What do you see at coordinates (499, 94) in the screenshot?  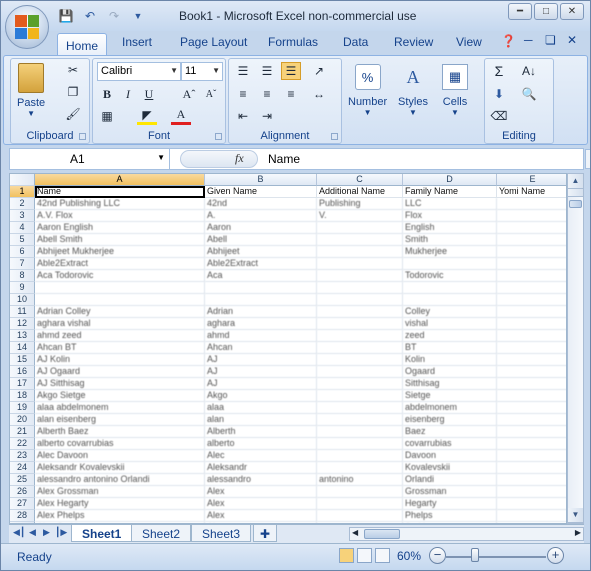 I see `fill-icon: ⬇` at bounding box center [499, 94].